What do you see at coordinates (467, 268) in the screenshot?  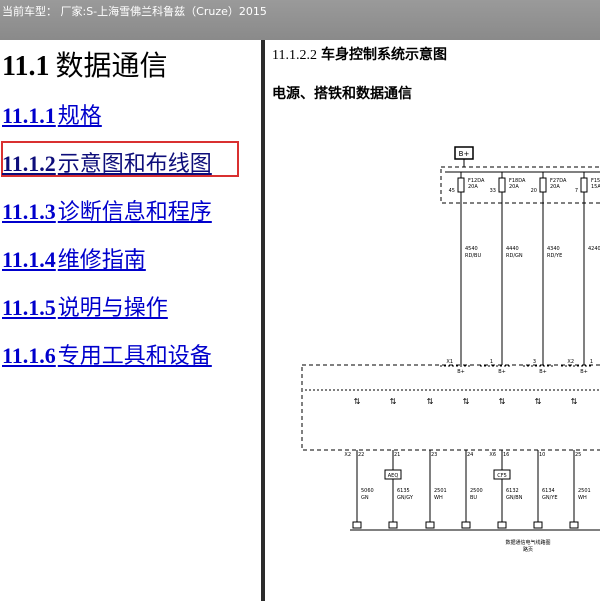 I see `fuse: F12DA20A454540RD/BU` at bounding box center [467, 268].